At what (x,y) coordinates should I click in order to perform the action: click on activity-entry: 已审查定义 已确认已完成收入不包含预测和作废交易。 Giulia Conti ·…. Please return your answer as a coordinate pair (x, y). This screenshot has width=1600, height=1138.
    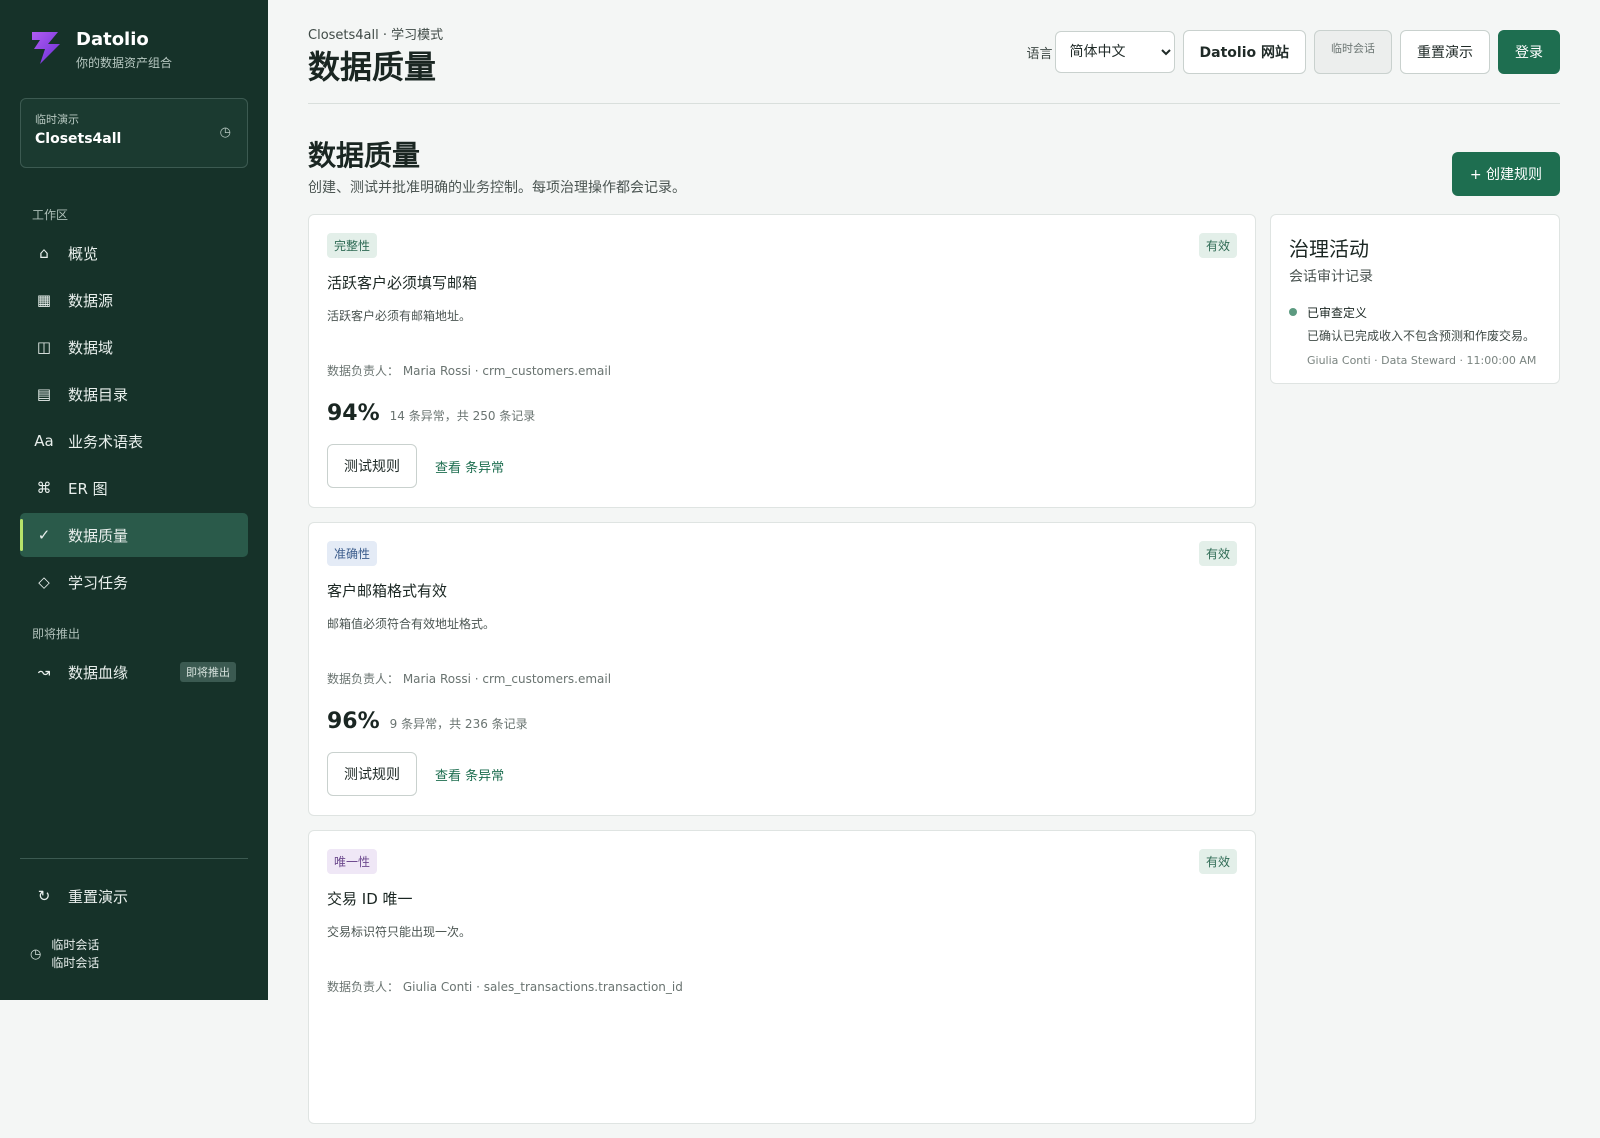
    Looking at the image, I should click on (1415, 335).